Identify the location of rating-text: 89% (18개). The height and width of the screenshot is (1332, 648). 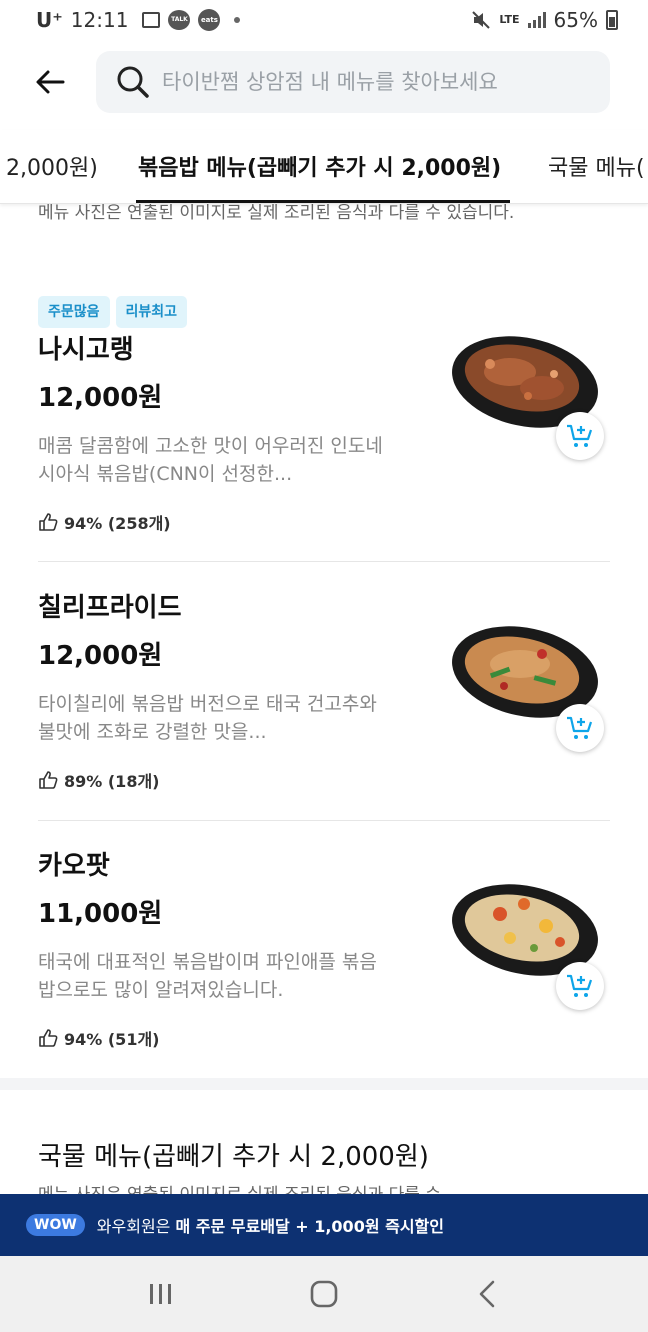
(112, 781).